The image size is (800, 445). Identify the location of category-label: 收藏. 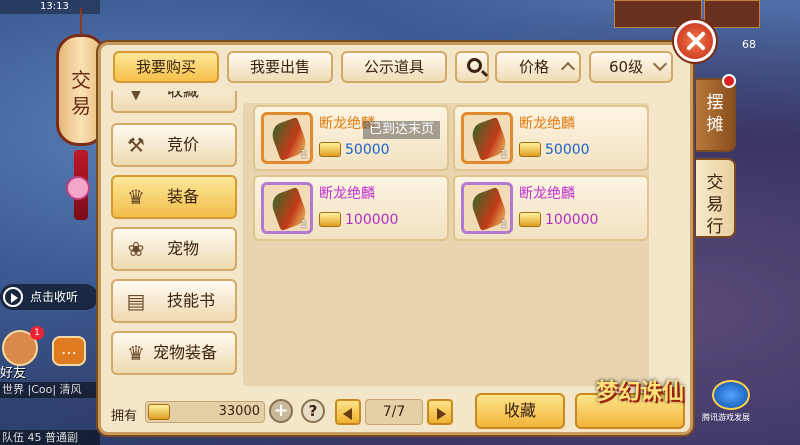
(183, 95).